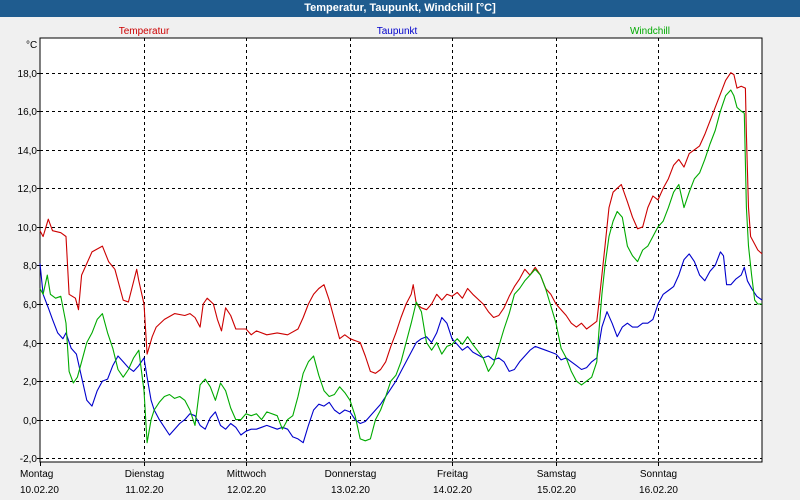 The height and width of the screenshot is (500, 800). Describe the element at coordinates (31, 45) in the screenshot. I see `y-axis-label: °C` at that location.